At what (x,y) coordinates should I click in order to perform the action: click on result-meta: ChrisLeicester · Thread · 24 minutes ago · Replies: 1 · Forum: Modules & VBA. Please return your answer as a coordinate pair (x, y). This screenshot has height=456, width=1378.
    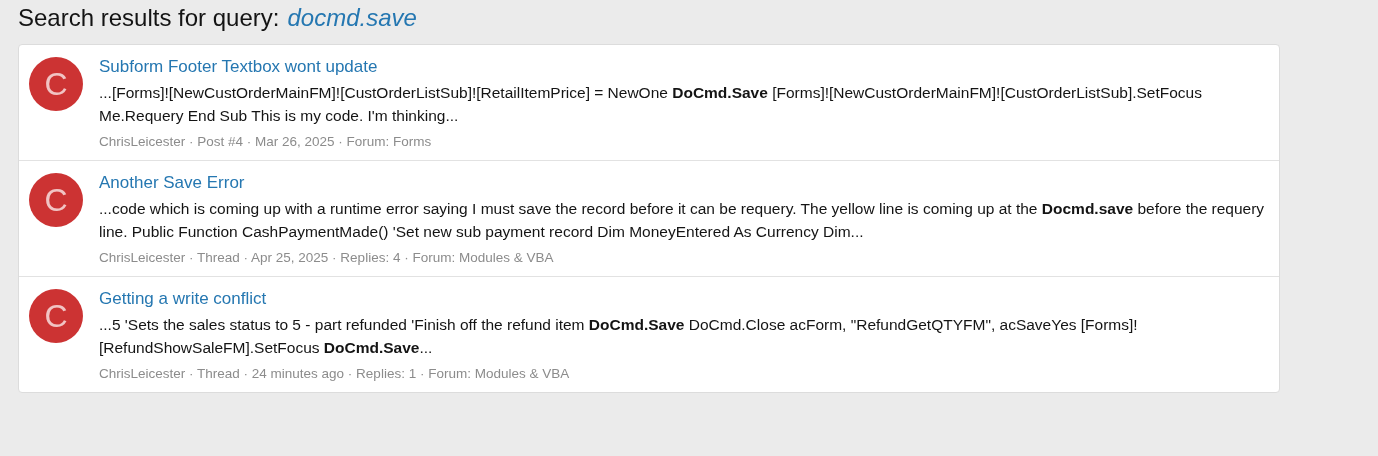
    Looking at the image, I should click on (335, 373).